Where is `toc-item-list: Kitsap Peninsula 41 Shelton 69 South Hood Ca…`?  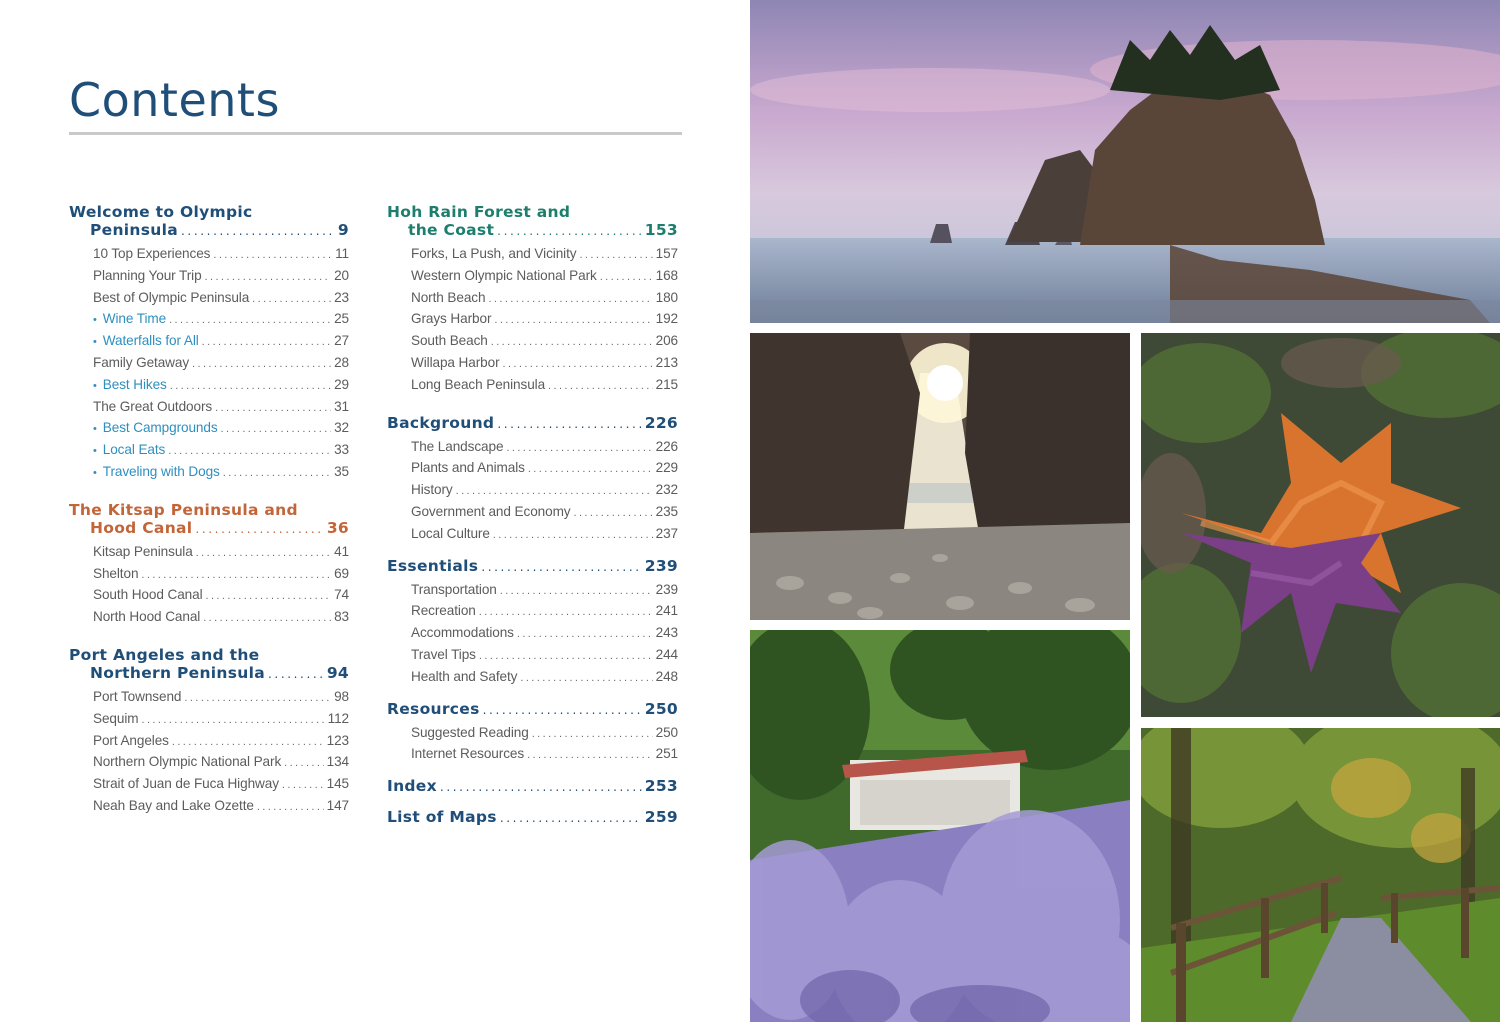 toc-item-list: Kitsap Peninsula 41 Shelton 69 South Hood Ca… is located at coordinates (209, 584).